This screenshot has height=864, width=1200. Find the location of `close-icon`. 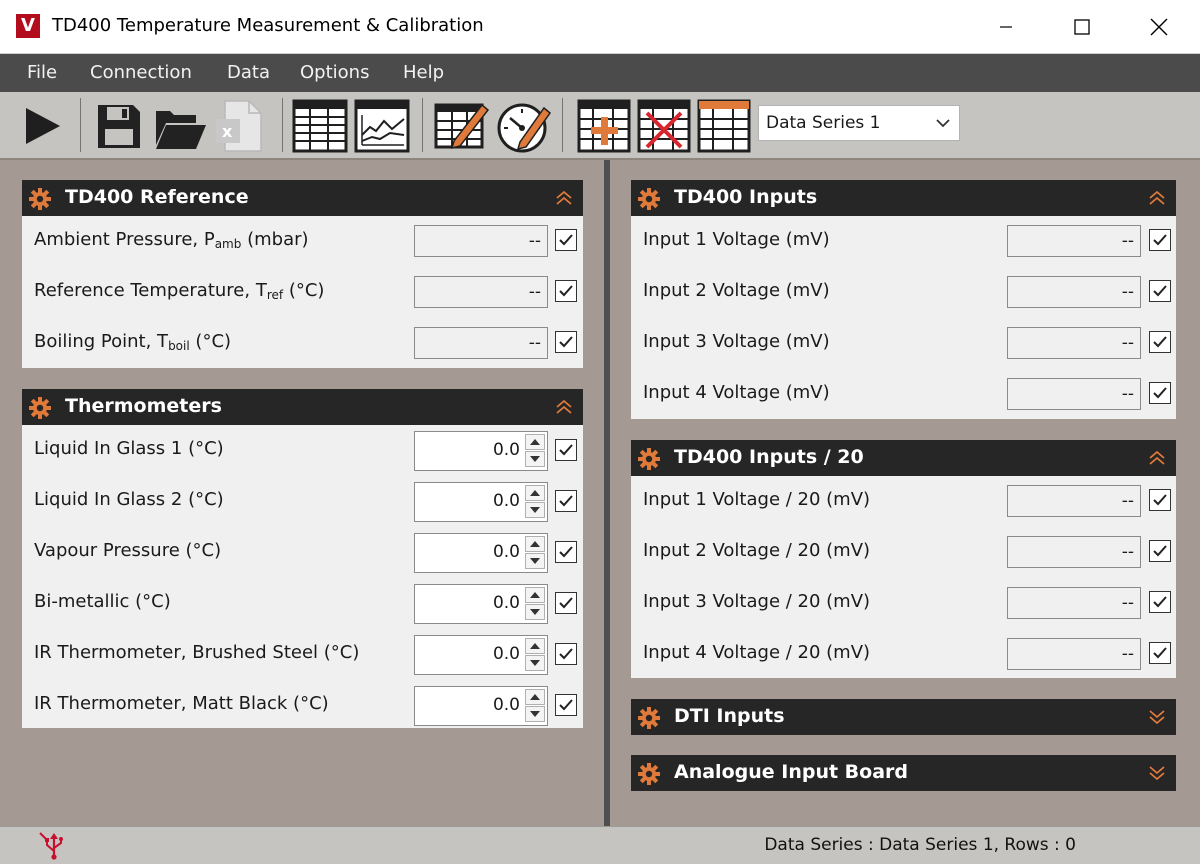

close-icon is located at coordinates (1158, 26).